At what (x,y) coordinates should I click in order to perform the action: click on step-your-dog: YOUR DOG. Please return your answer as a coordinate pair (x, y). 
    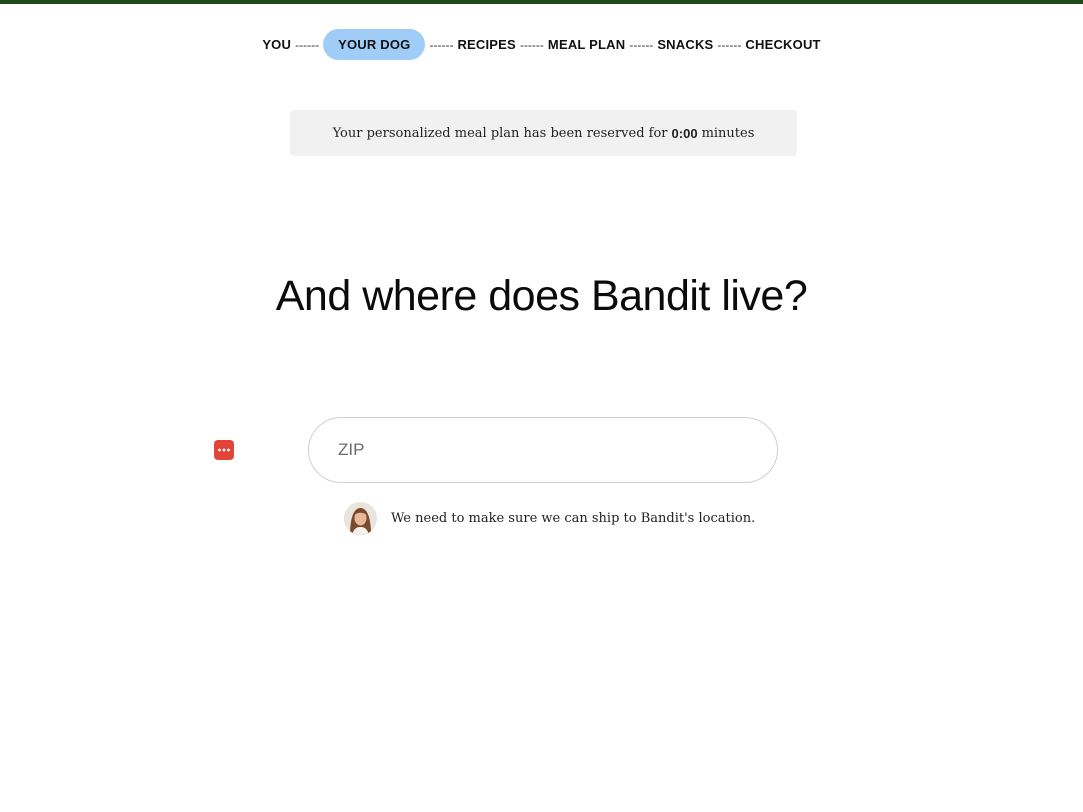
    Looking at the image, I should click on (374, 44).